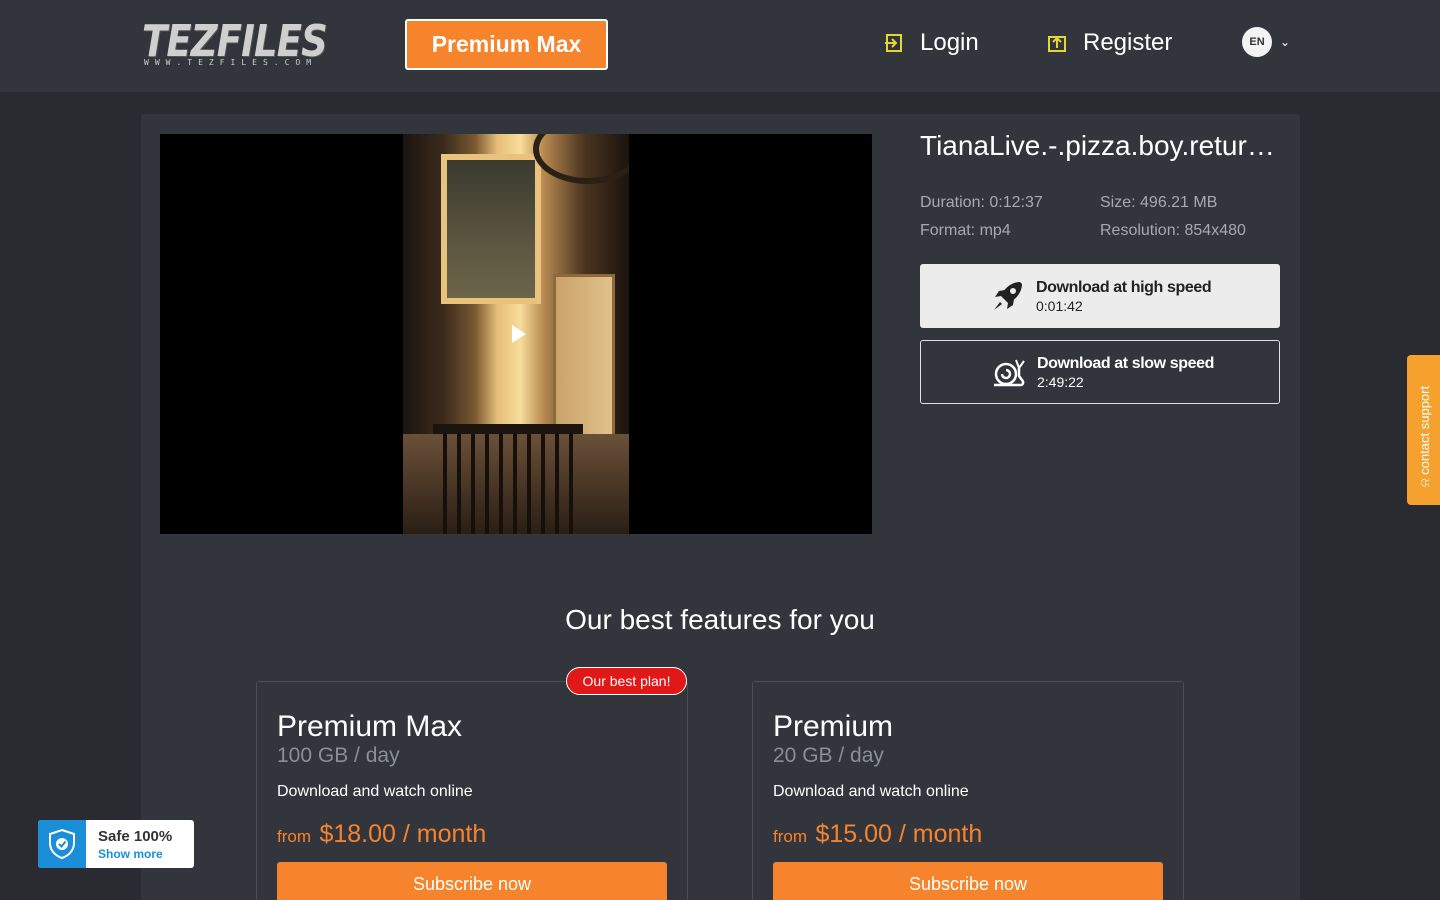 This screenshot has width=1440, height=900. Describe the element at coordinates (1057, 44) in the screenshot. I see `register-icon` at that location.